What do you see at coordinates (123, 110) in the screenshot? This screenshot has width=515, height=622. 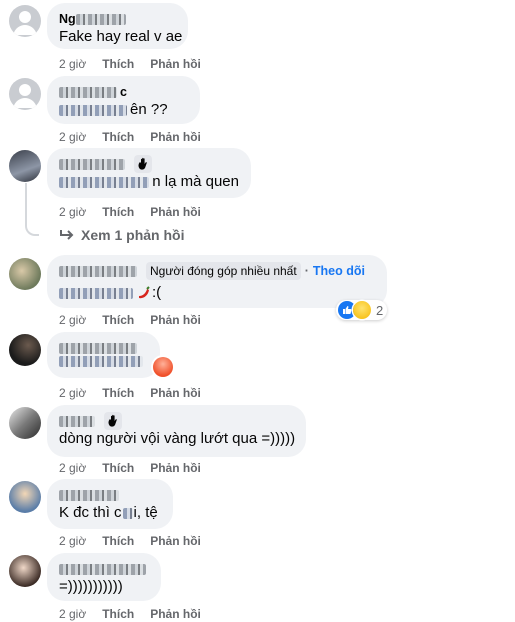 I see `comment-text: ên ??` at bounding box center [123, 110].